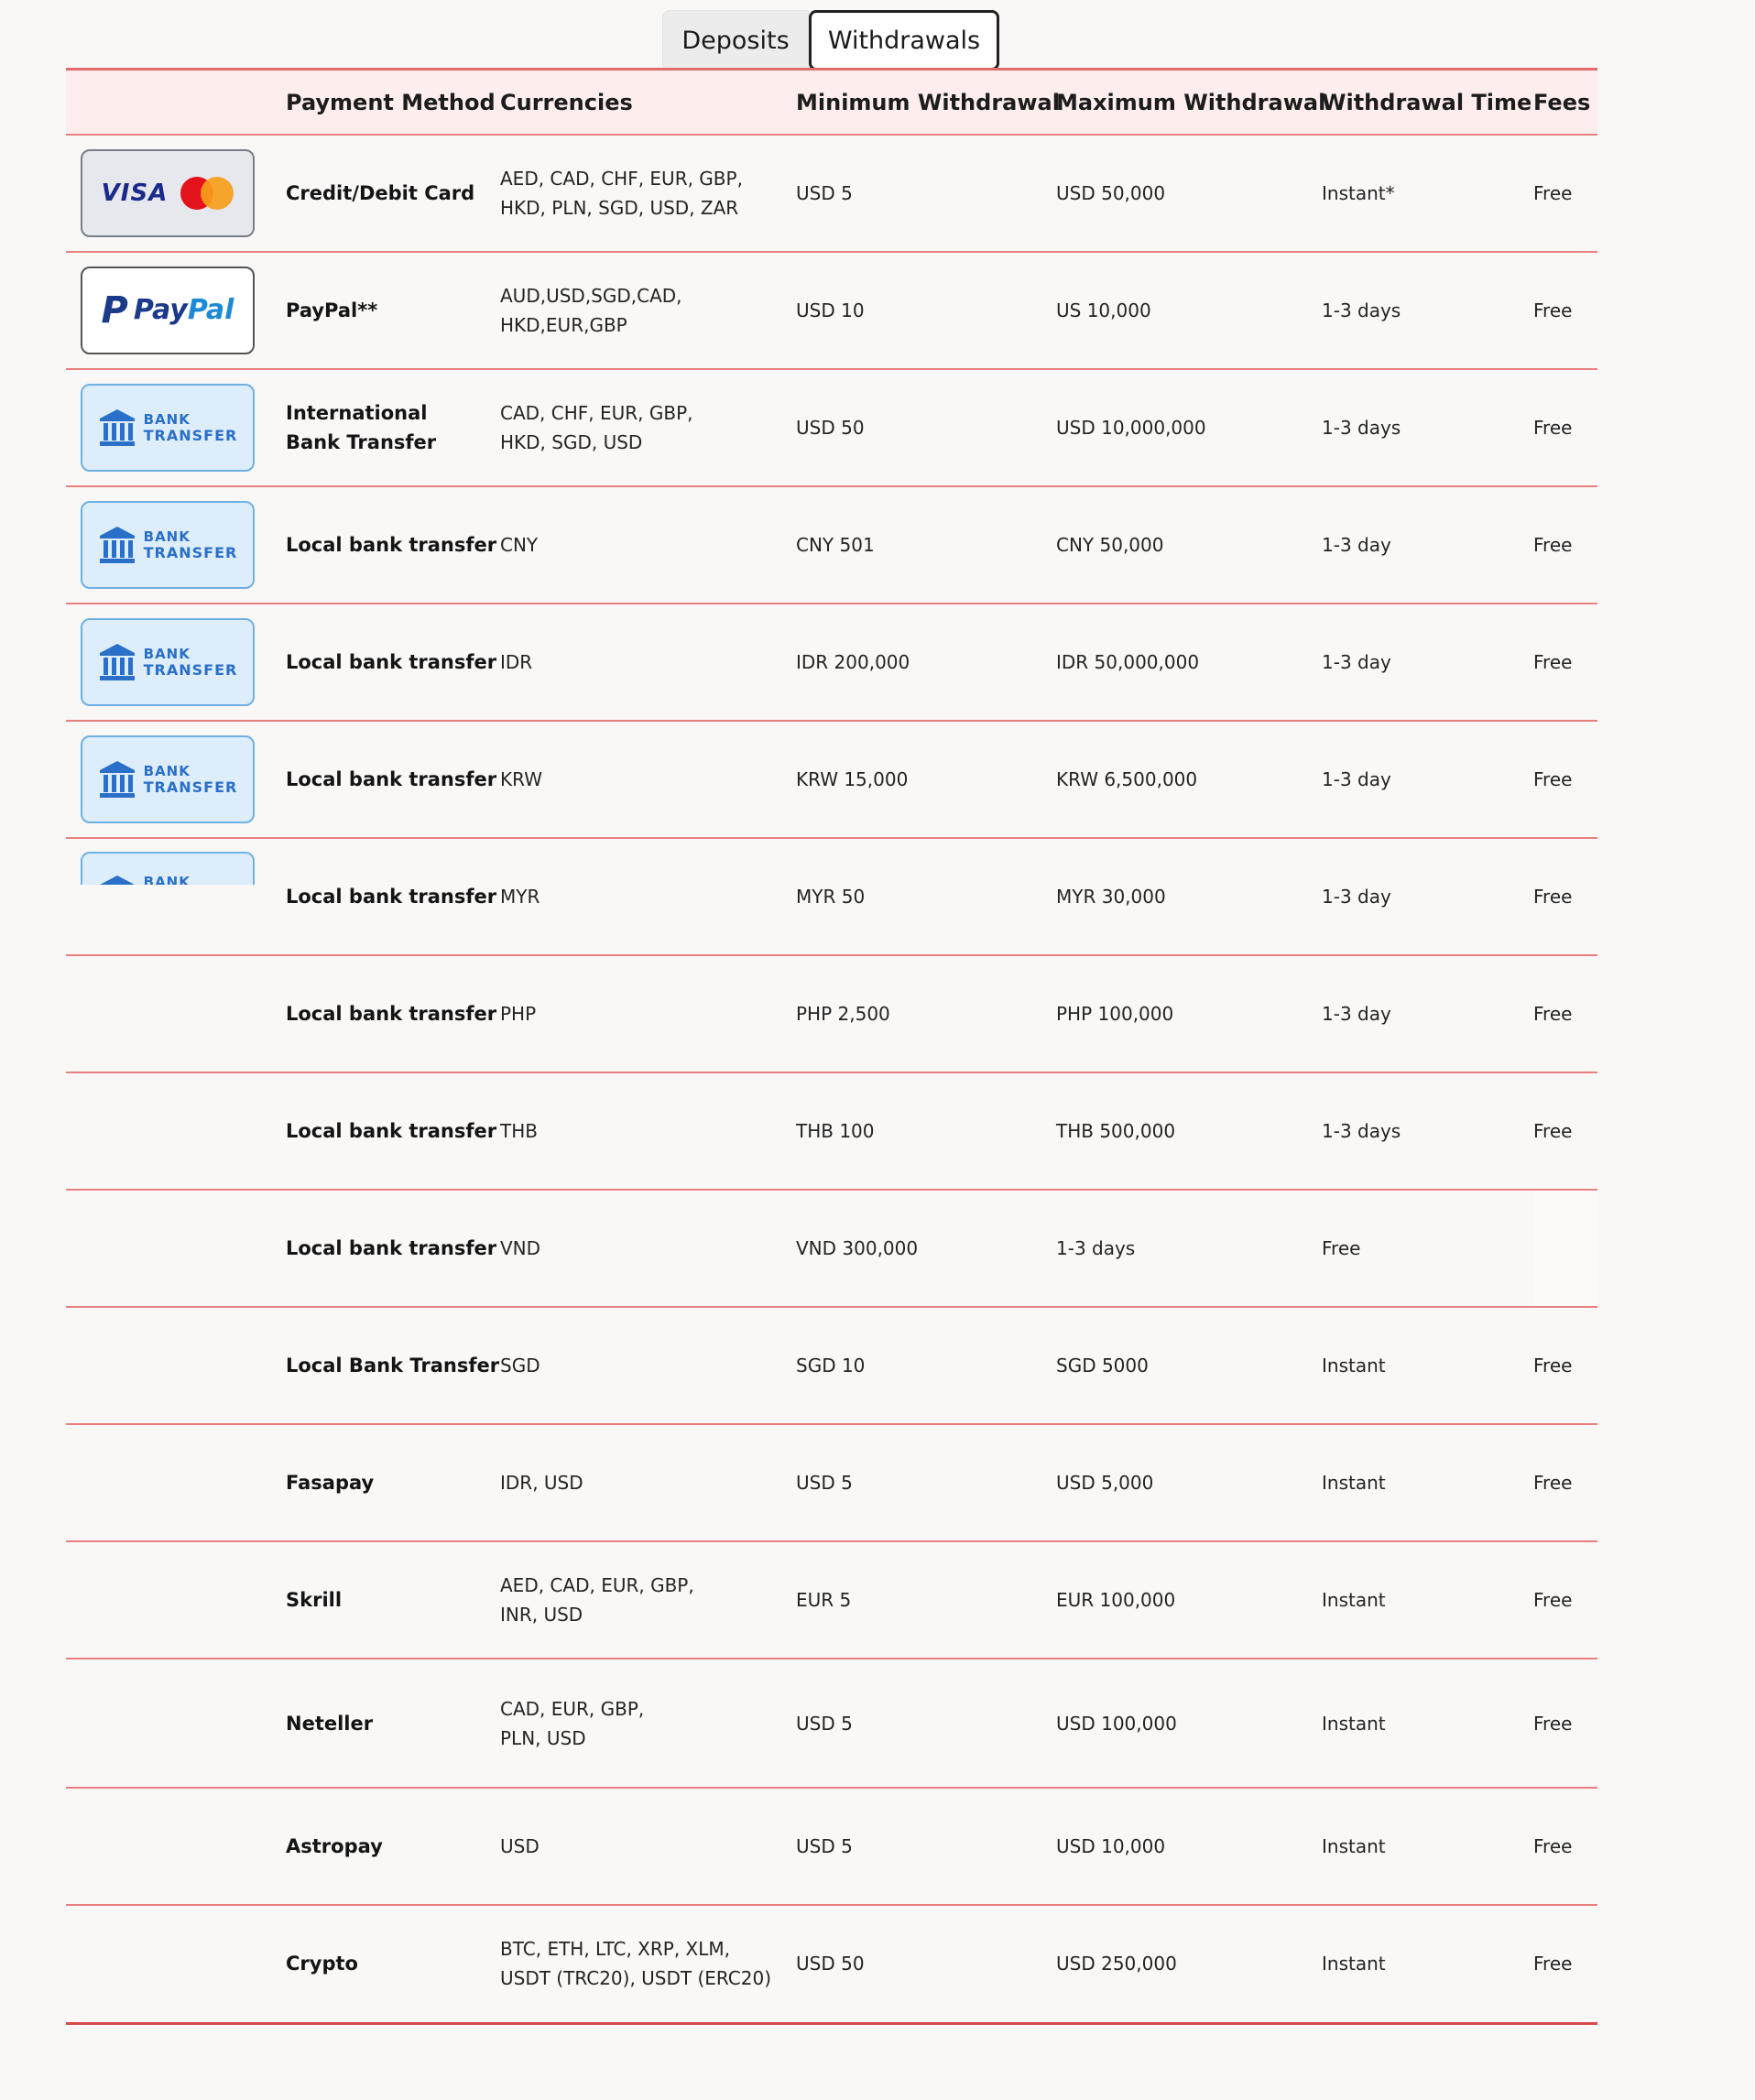 The height and width of the screenshot is (2100, 1755). What do you see at coordinates (735, 40) in the screenshot?
I see `tab-deposits: Deposits` at bounding box center [735, 40].